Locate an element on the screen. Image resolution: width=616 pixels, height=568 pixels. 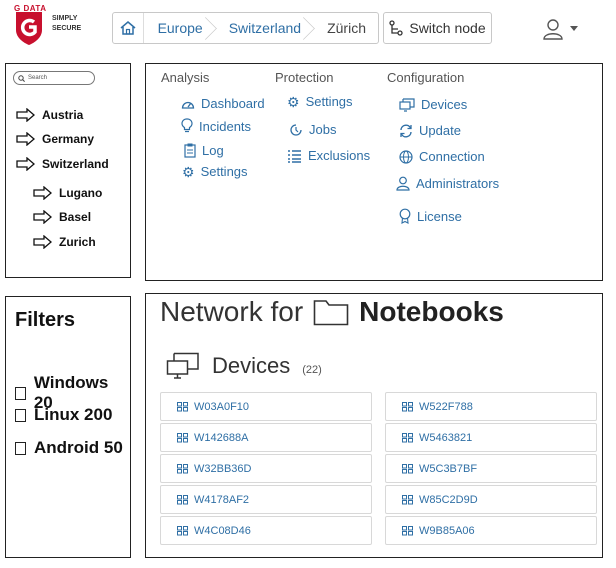
menu-link-label: Settings is located at coordinates (329, 101).